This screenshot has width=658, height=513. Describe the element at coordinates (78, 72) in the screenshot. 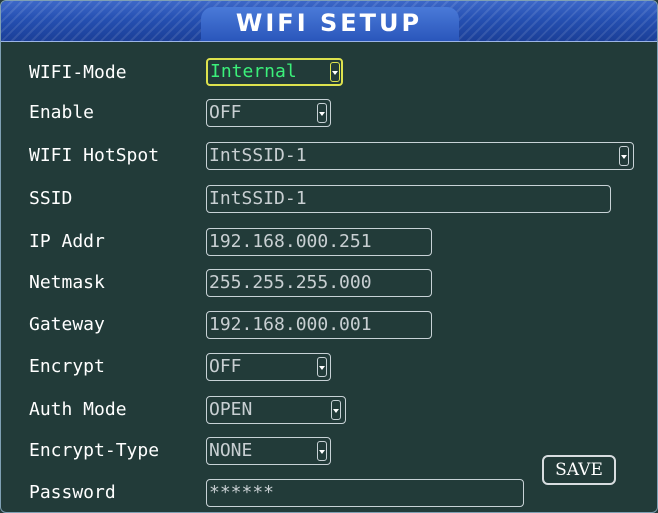

I see `wifi-mode-label: WIFI-Mode` at that location.